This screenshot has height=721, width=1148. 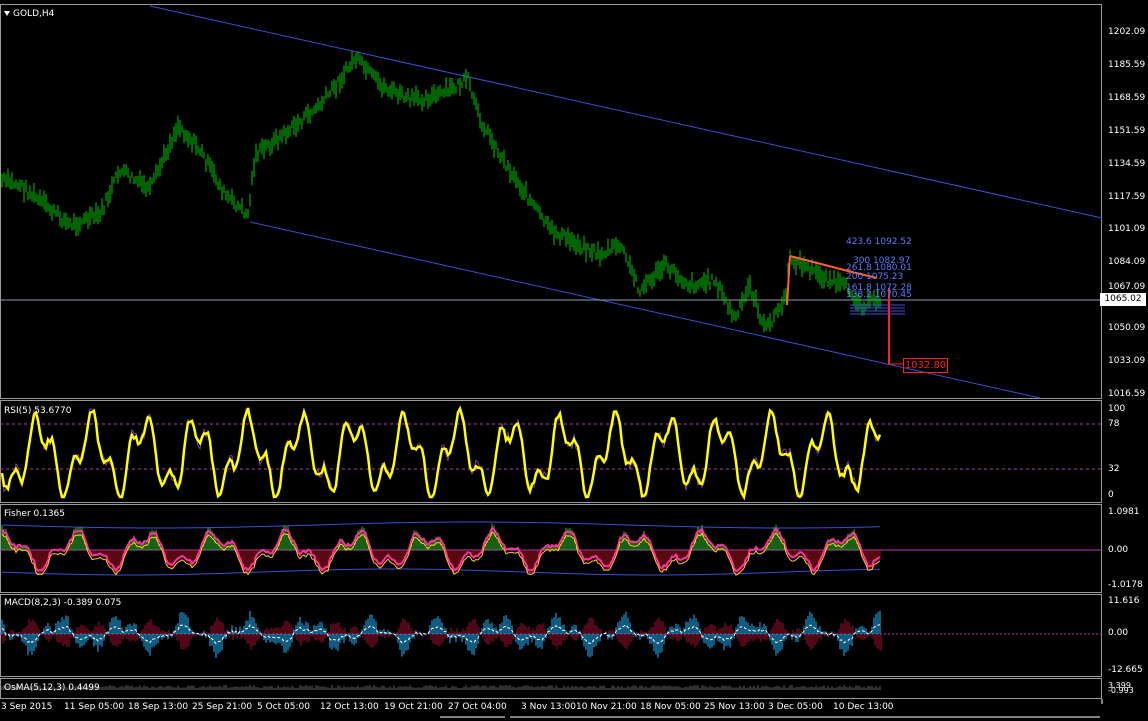 What do you see at coordinates (158, 707) in the screenshot?
I see `date-tick: 18 Sep 13:00` at bounding box center [158, 707].